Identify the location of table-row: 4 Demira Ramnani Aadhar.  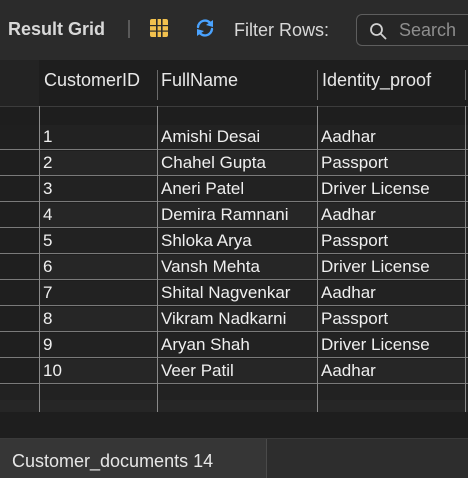
(234, 215).